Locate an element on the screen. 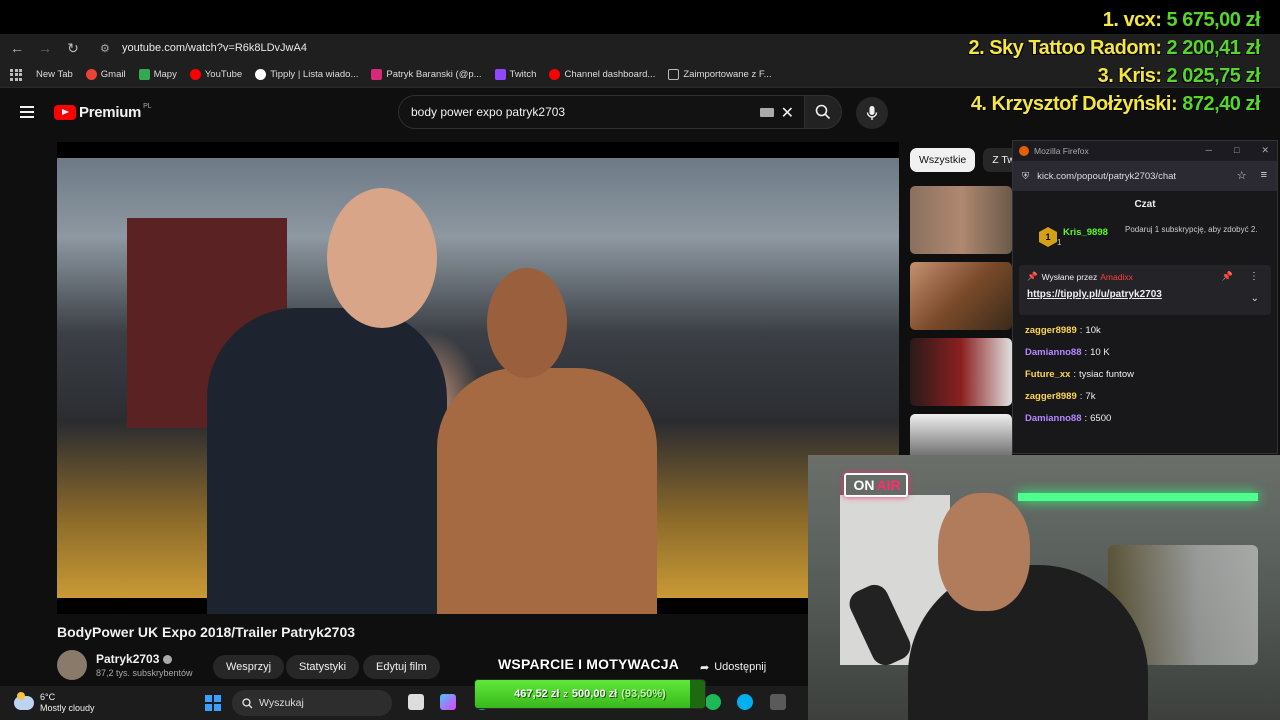  youtube-brand: Premium is located at coordinates (110, 112).